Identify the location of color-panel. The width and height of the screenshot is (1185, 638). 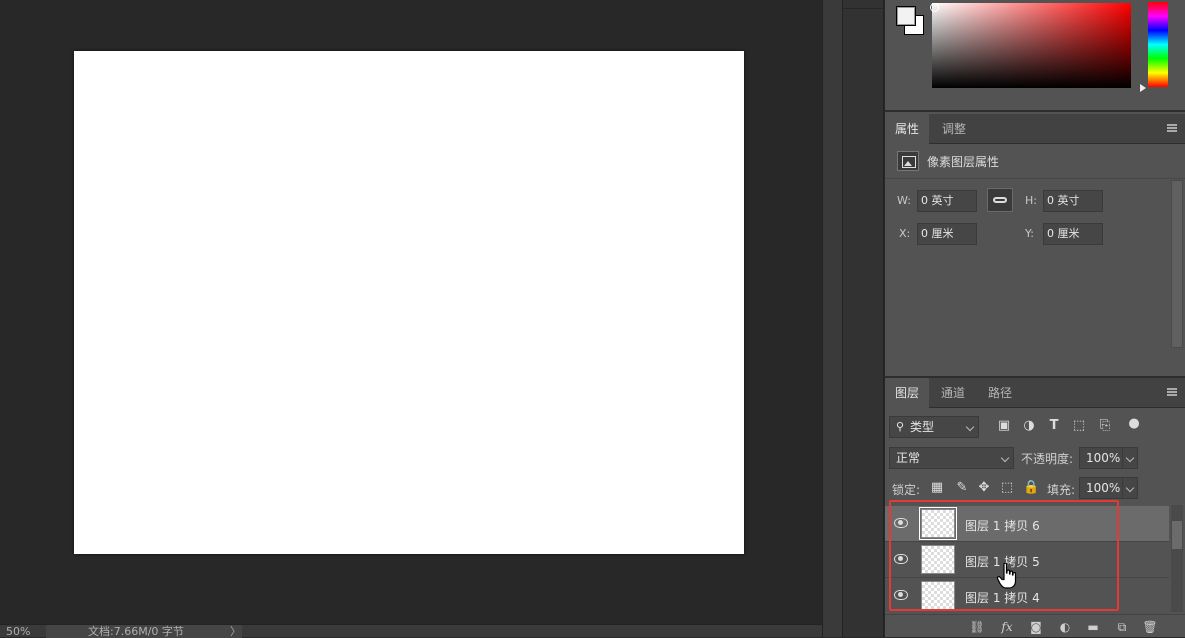
(1035, 56).